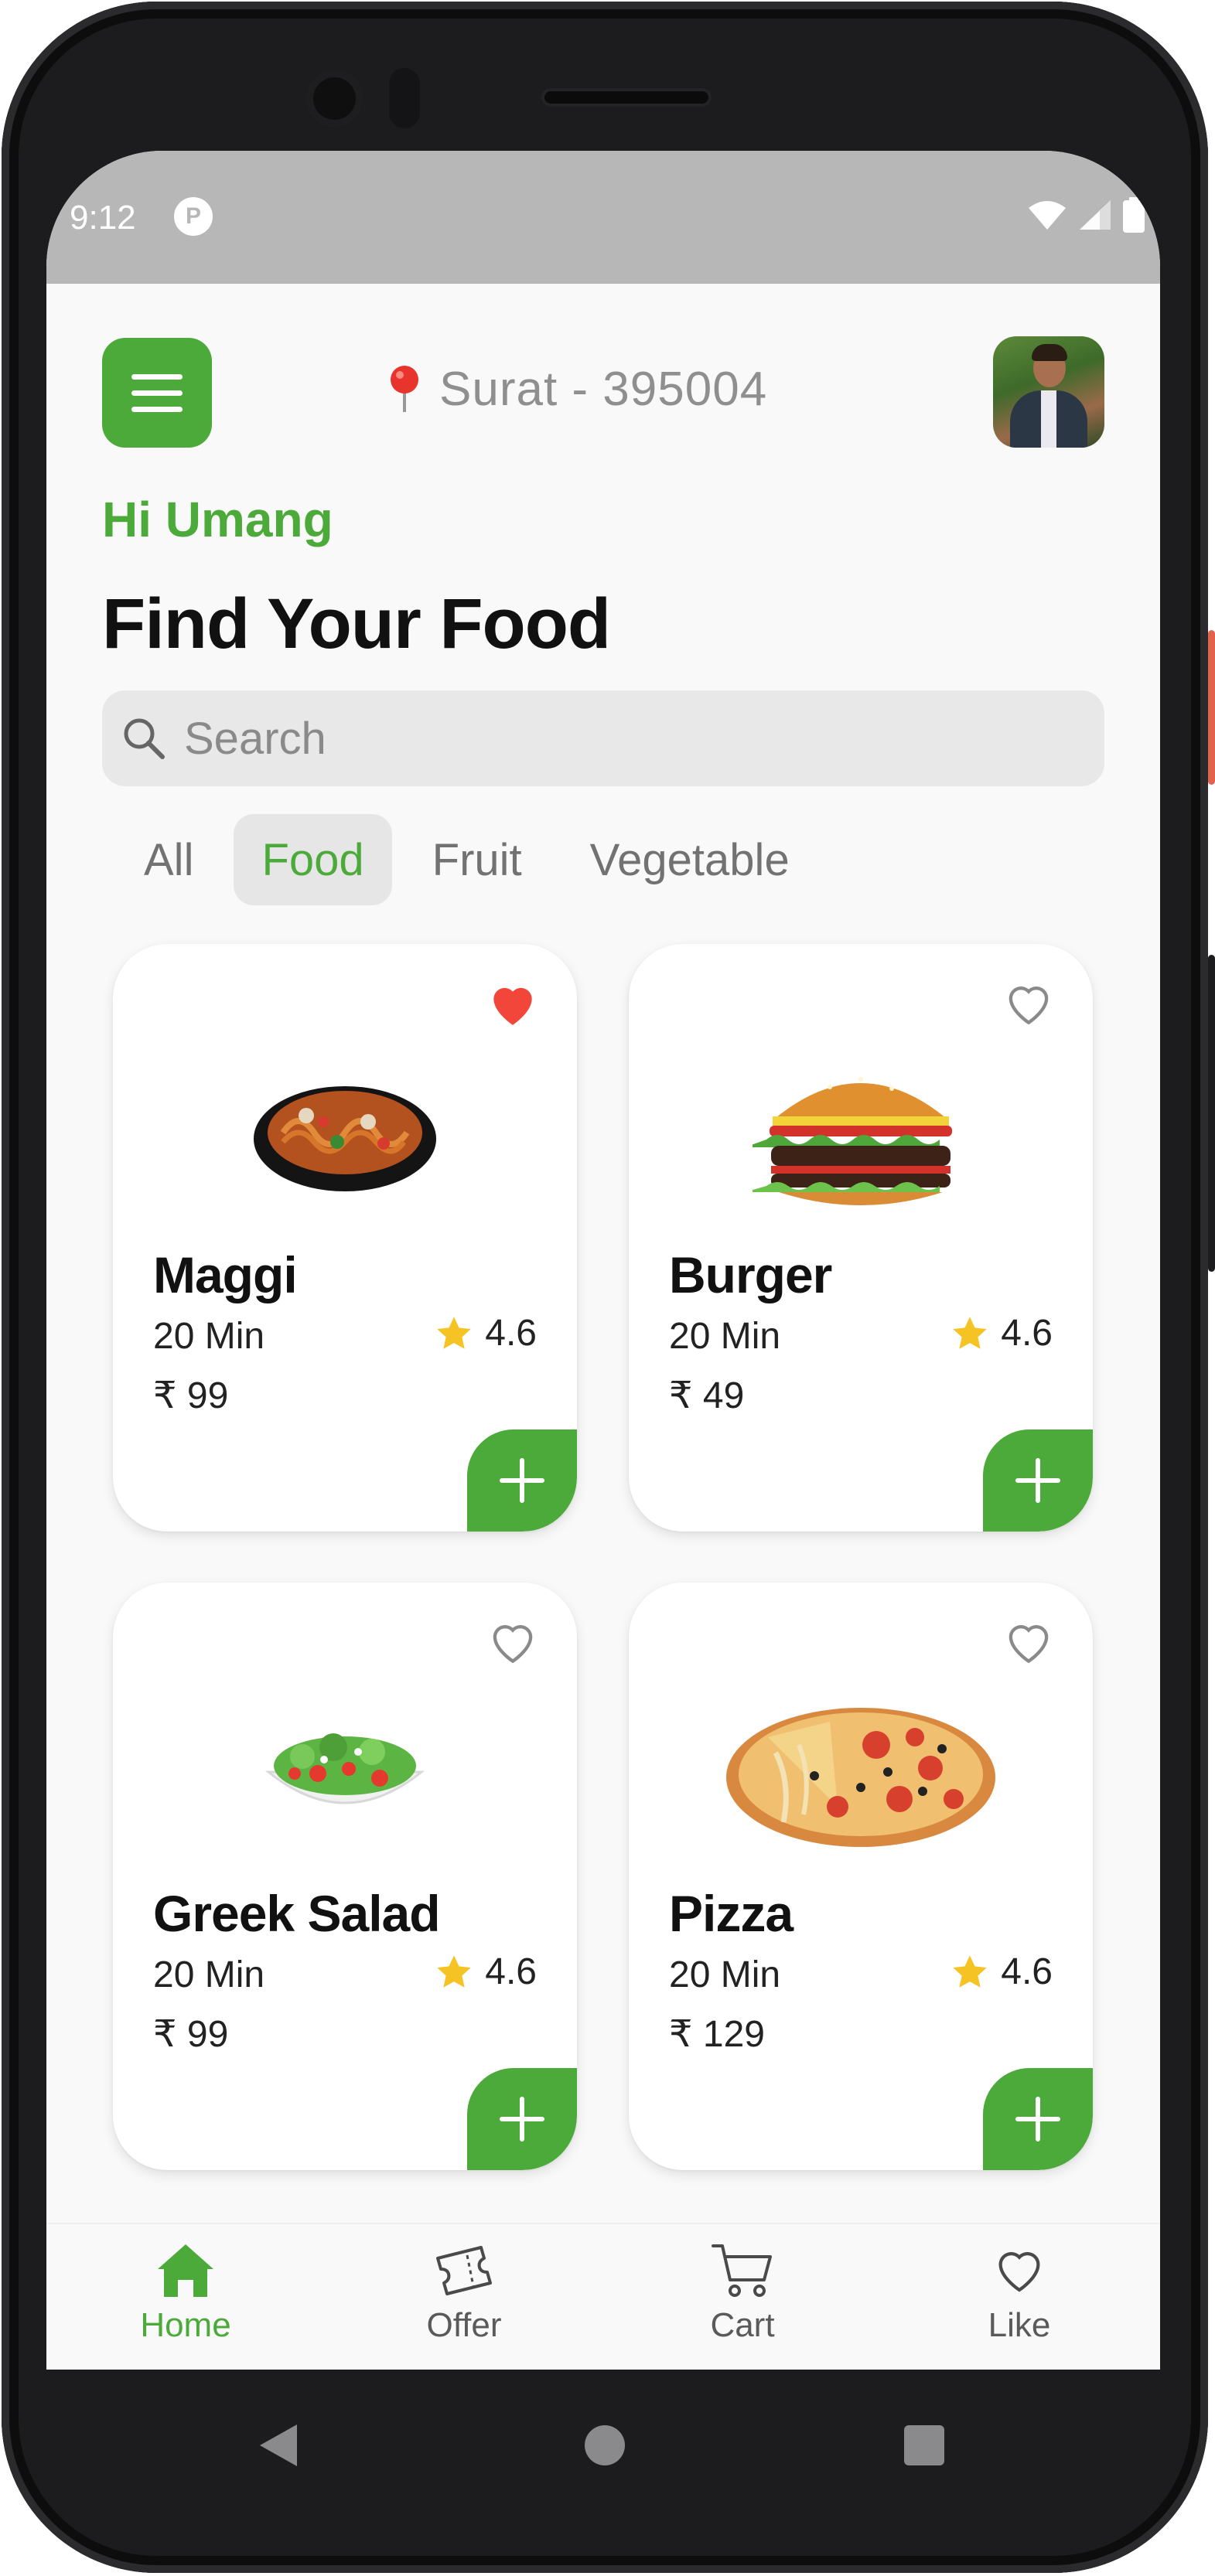 This screenshot has height=2576, width=1215. Describe the element at coordinates (707, 1395) in the screenshot. I see `food-price: ₹ 49` at that location.